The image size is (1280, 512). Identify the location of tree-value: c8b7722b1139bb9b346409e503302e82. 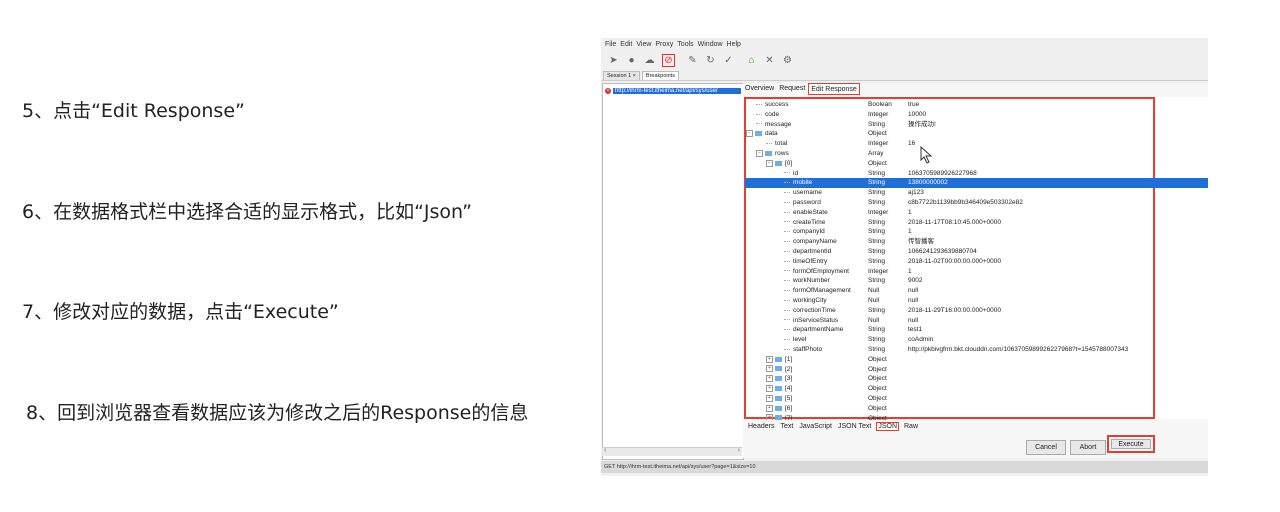
(965, 203).